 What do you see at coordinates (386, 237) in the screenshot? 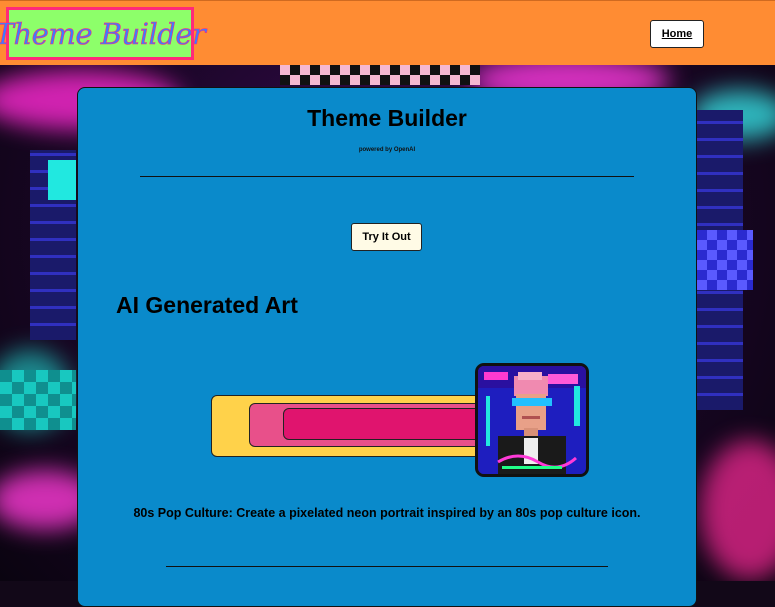
I see `try-it-out-button: Try It Out` at bounding box center [386, 237].